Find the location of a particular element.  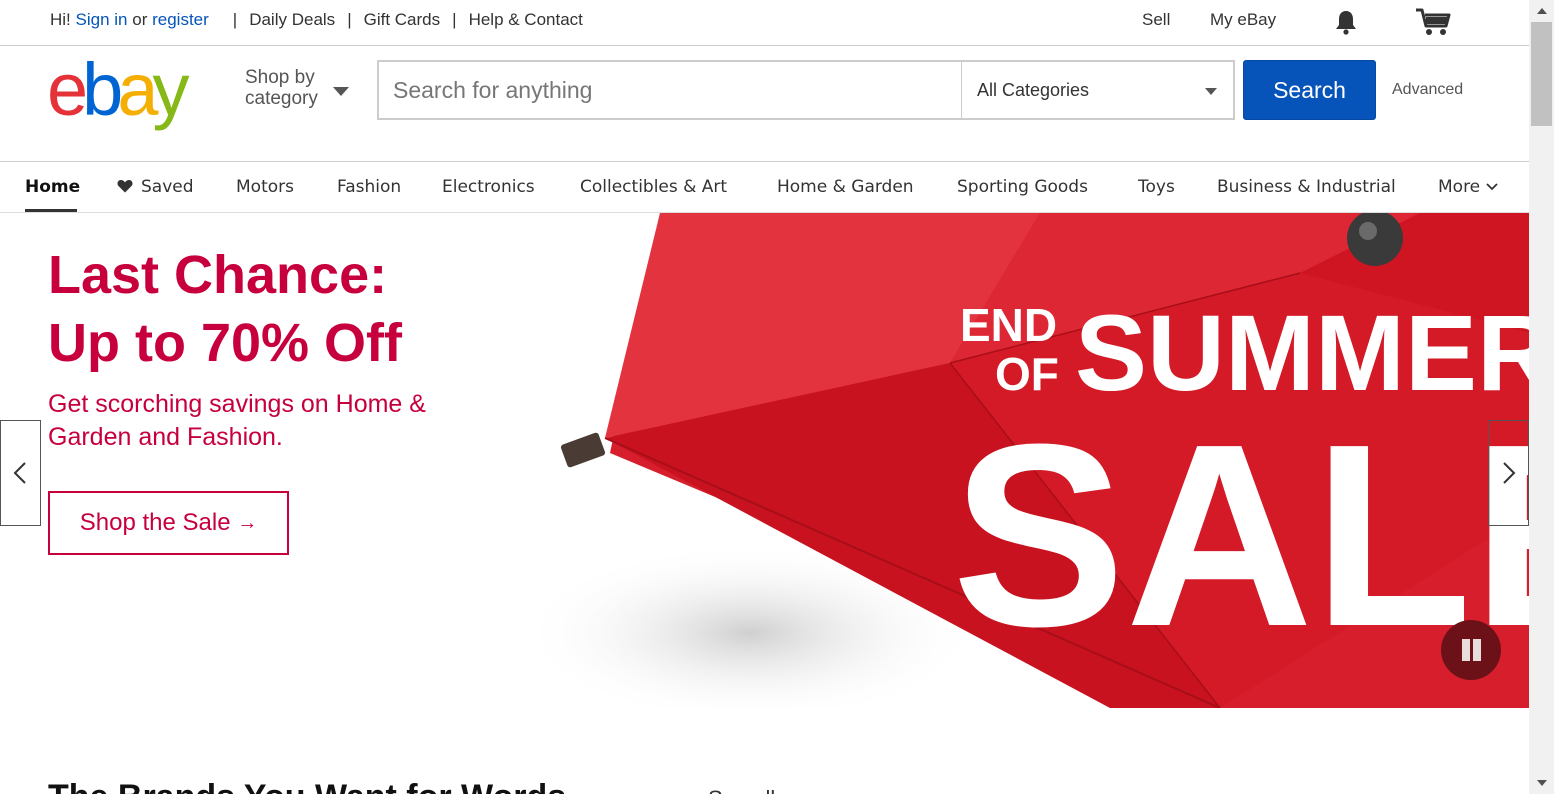

or-text: or is located at coordinates (140, 19).